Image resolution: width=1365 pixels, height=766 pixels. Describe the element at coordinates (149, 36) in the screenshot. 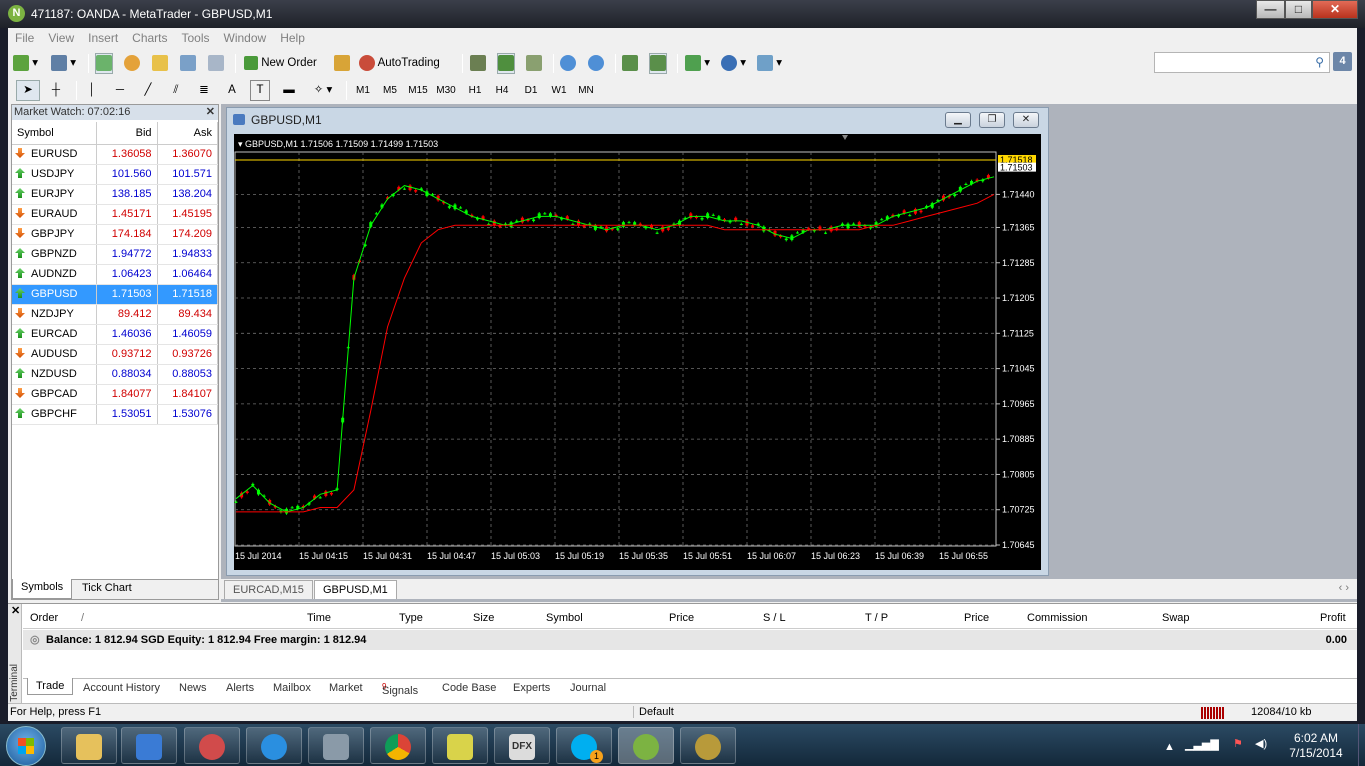

I see `menu-charts: Charts` at that location.